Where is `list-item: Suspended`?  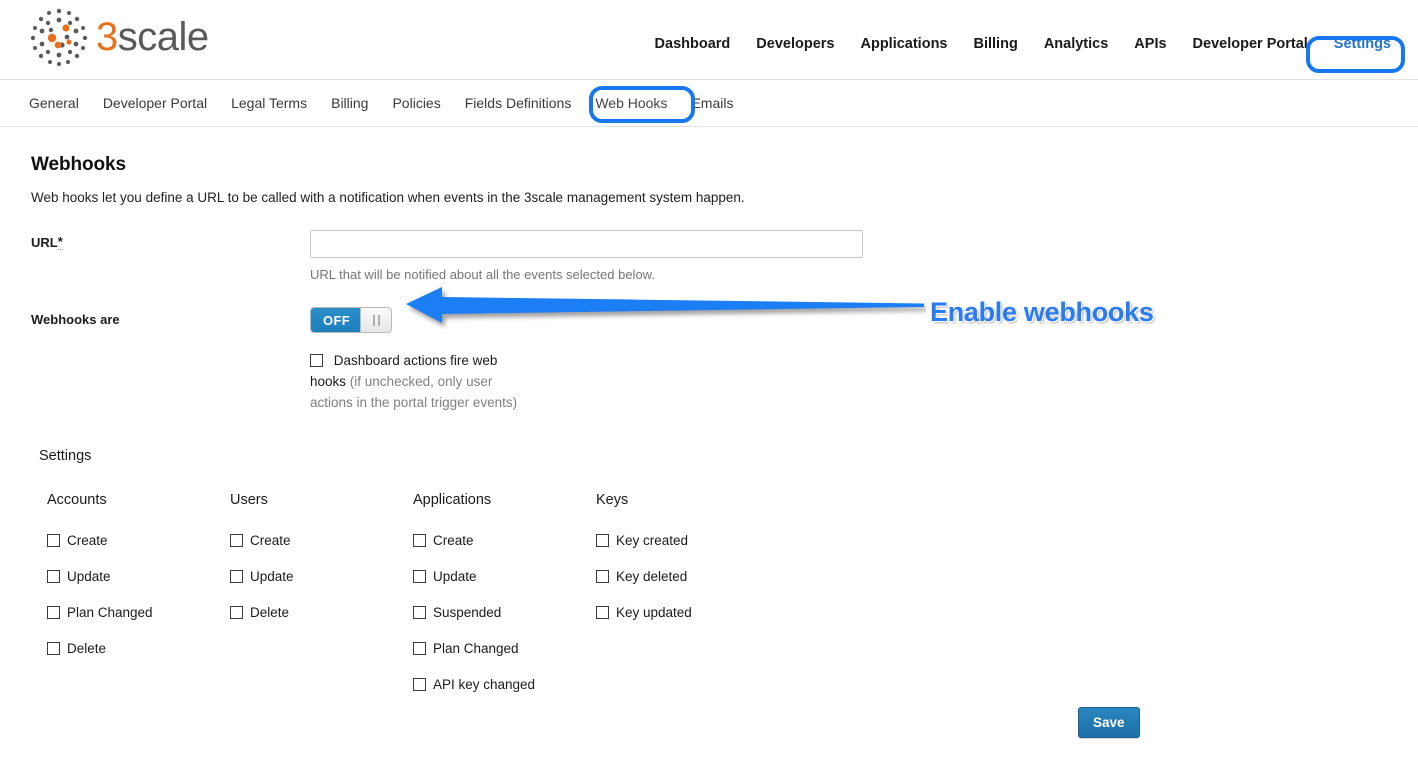
list-item: Suspended is located at coordinates (504, 612).